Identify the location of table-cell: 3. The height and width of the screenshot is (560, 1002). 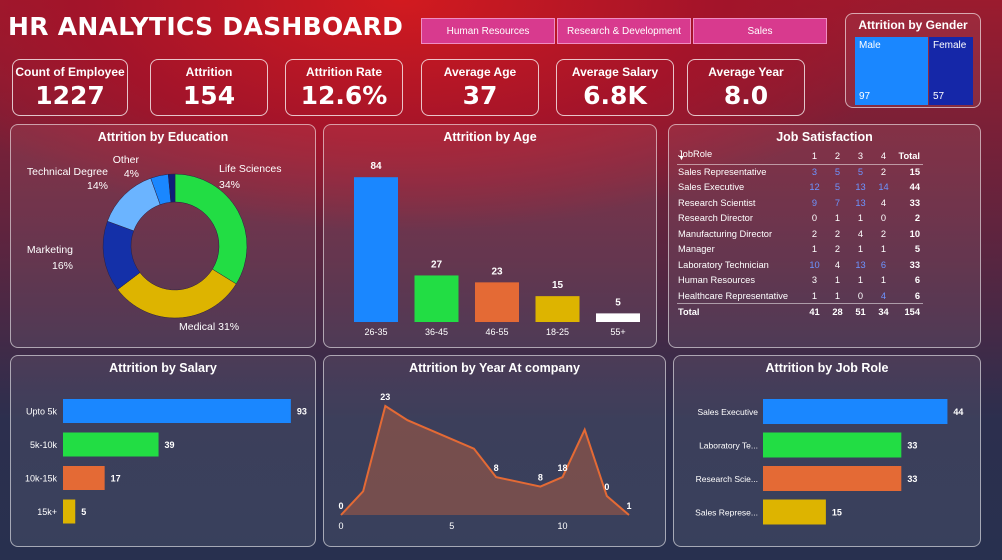
(814, 172).